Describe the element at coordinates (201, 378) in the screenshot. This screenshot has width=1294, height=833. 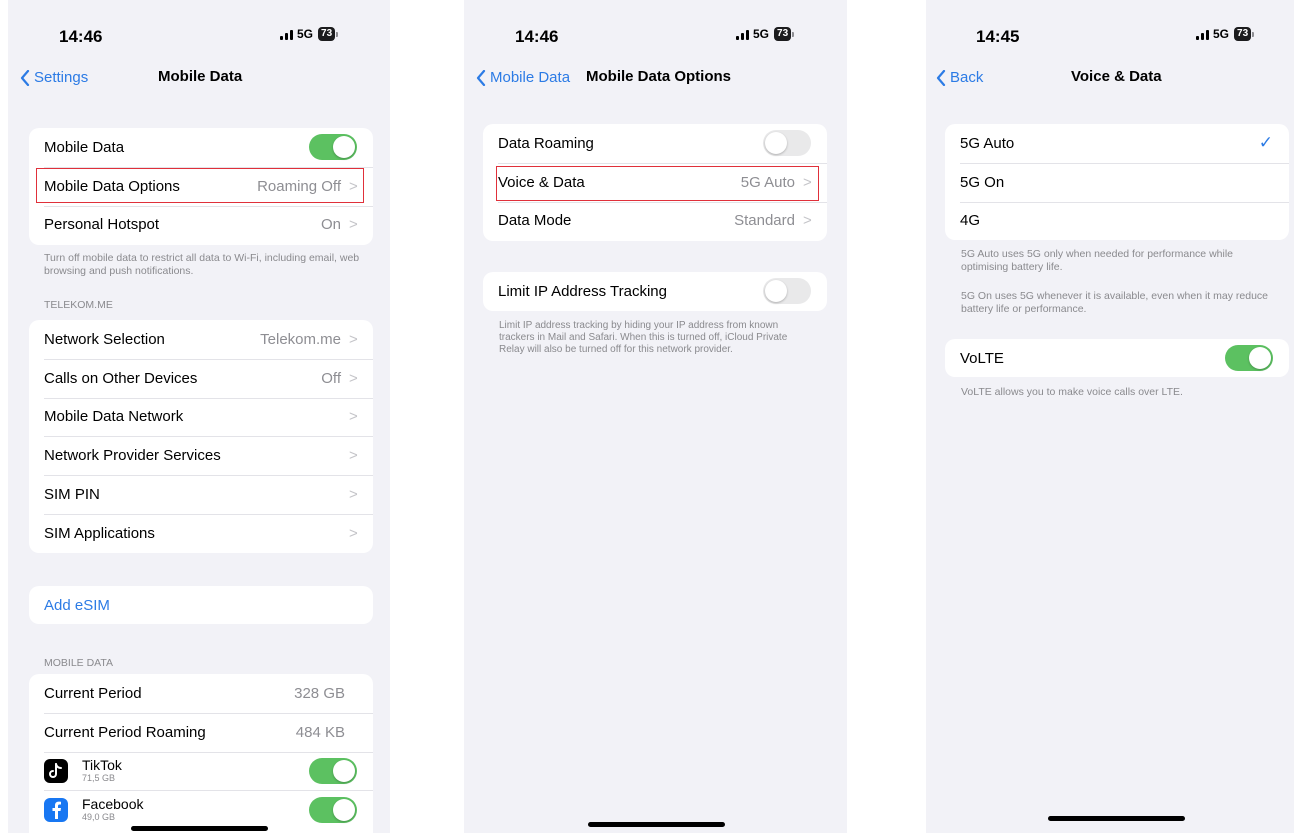
I see `calls-other-devices-row: Calls on Other Devices Off >` at that location.